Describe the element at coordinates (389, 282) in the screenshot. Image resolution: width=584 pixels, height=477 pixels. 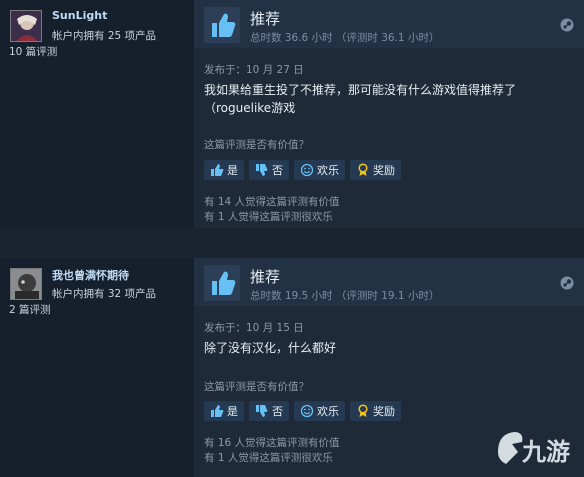
I see `review-header: 推荐 总时数 19.5 小时 （评测时 19.1 小时）` at that location.